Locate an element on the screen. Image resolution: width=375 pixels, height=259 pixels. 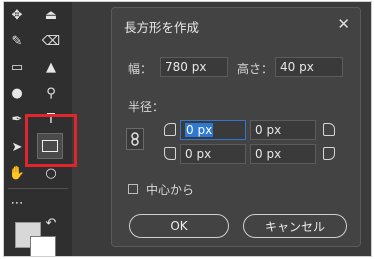
radius-top-right-field: 0 px is located at coordinates (283, 130).